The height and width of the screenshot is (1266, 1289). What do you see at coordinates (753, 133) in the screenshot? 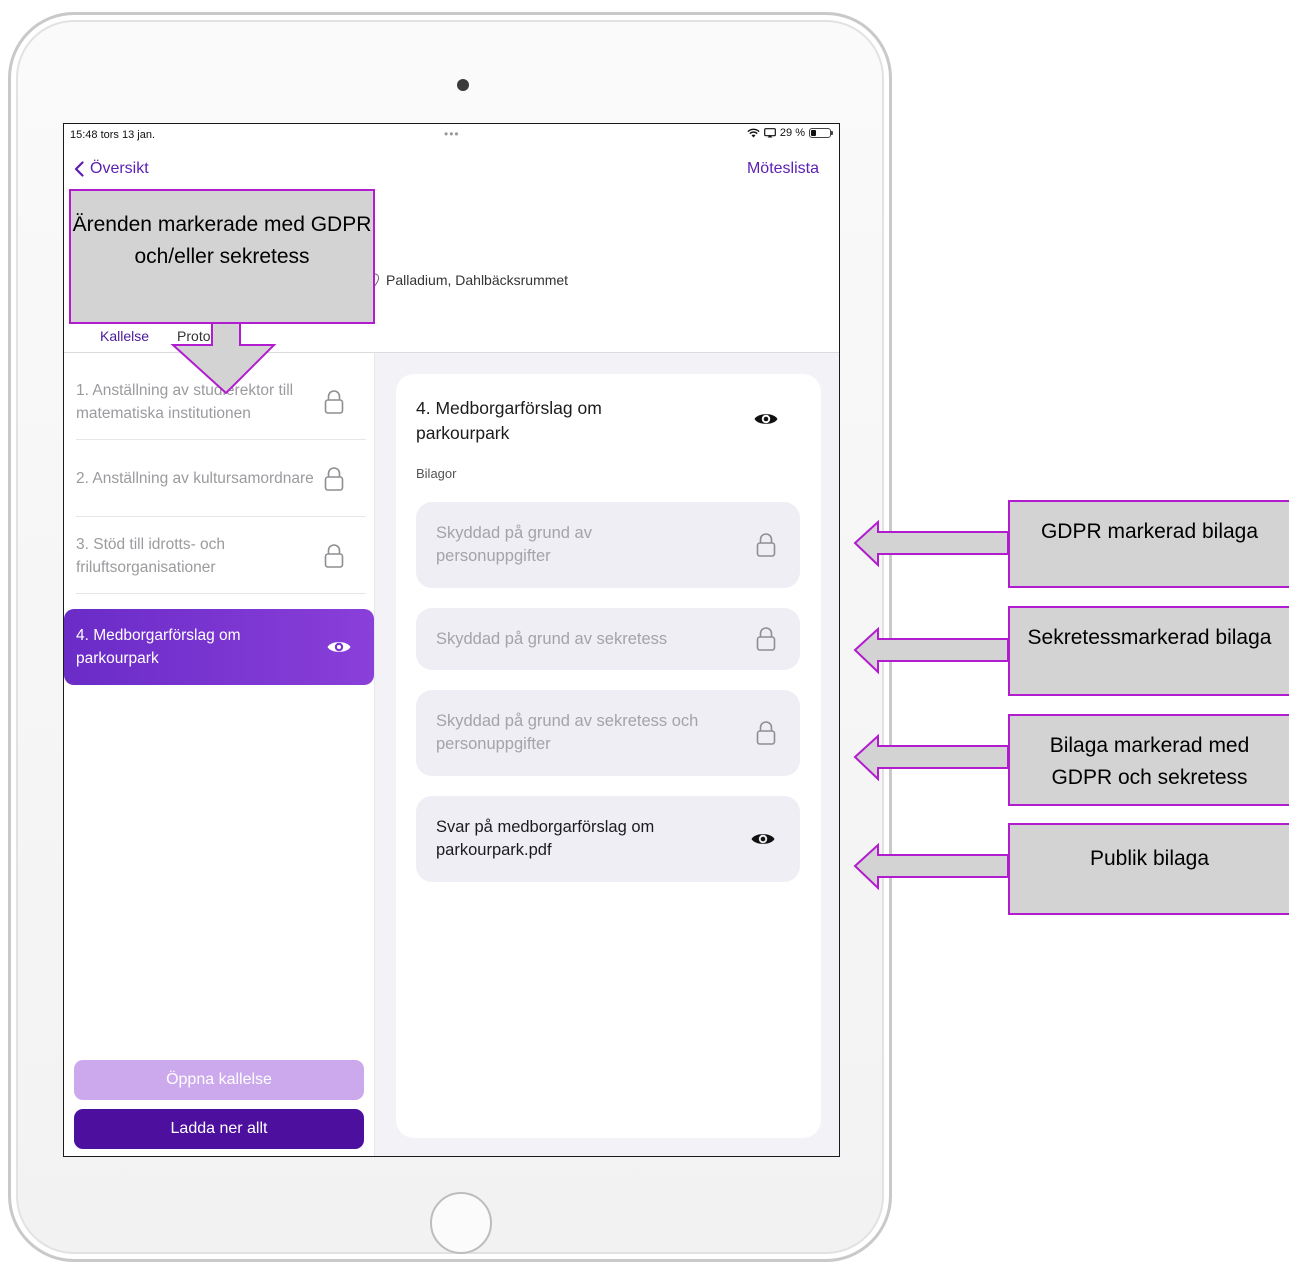
I see `wifi-icon` at bounding box center [753, 133].